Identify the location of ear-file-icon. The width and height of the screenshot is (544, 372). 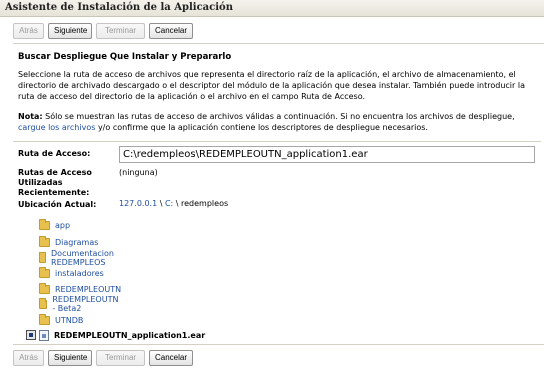
(44, 335).